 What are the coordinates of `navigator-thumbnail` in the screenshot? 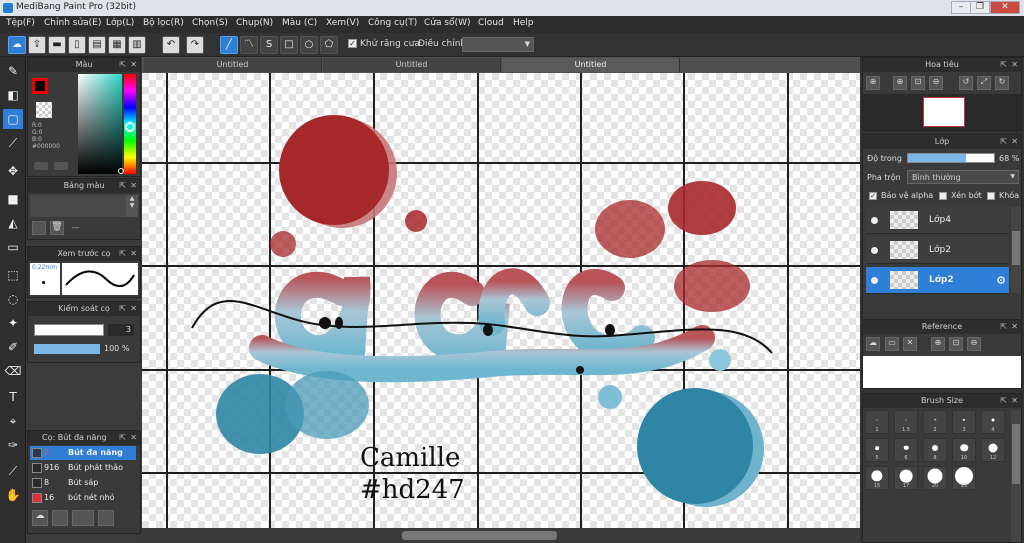 It's located at (944, 112).